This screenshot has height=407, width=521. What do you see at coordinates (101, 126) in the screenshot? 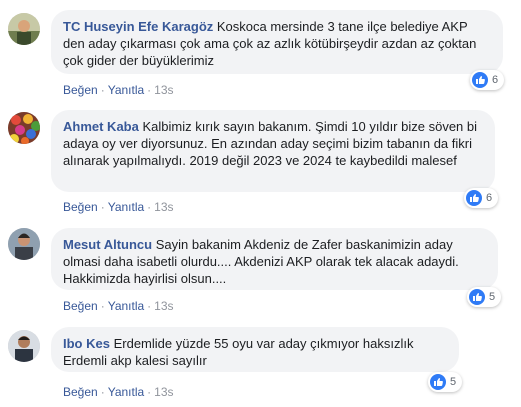
I see `comment-author: Ahmet Kaba` at bounding box center [101, 126].